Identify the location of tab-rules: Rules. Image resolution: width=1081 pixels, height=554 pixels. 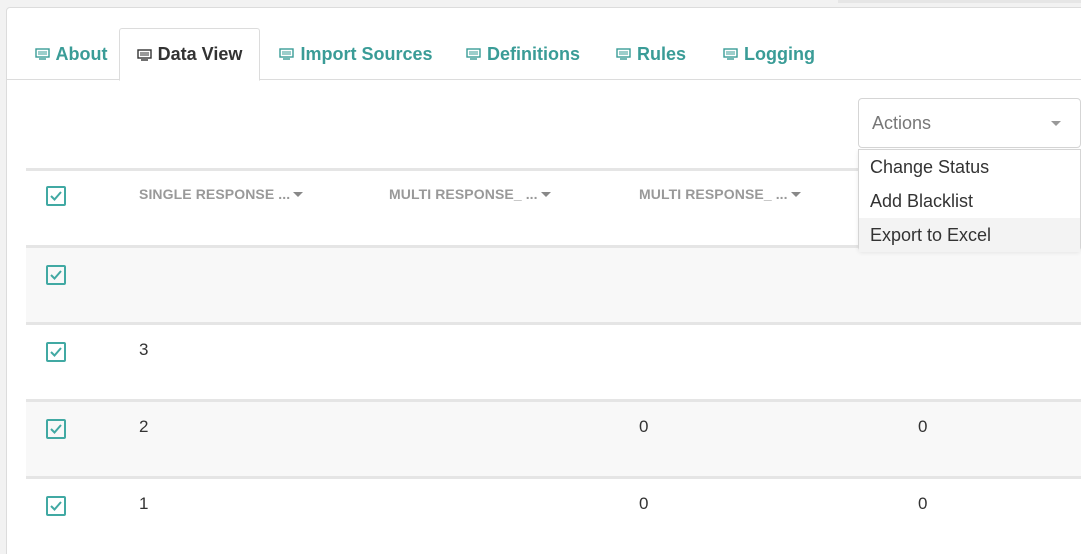
(651, 54).